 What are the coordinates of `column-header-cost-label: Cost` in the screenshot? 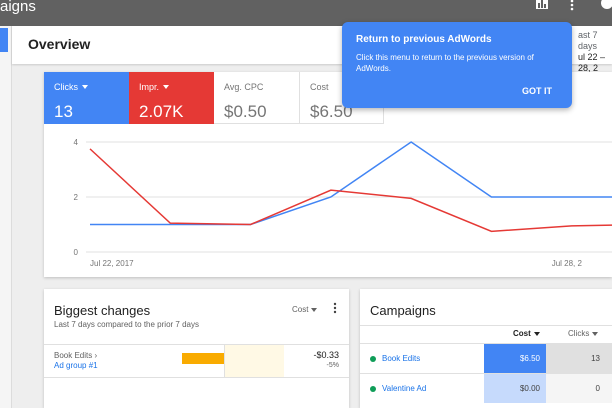 It's located at (522, 333).